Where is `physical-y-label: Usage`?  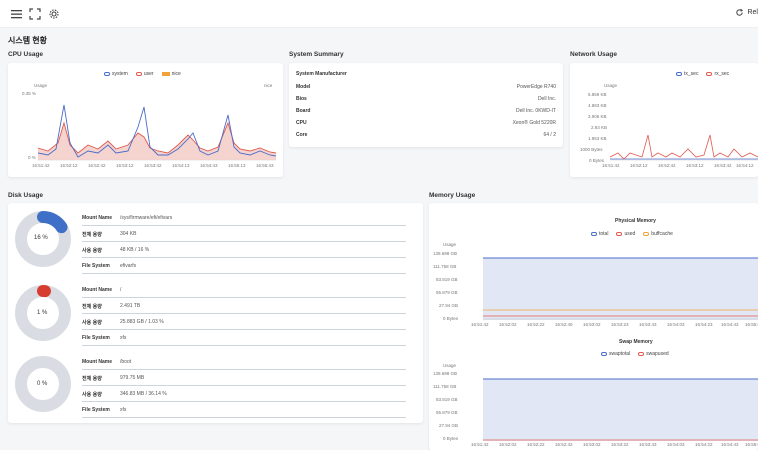
physical-y-label: Usage is located at coordinates (450, 244).